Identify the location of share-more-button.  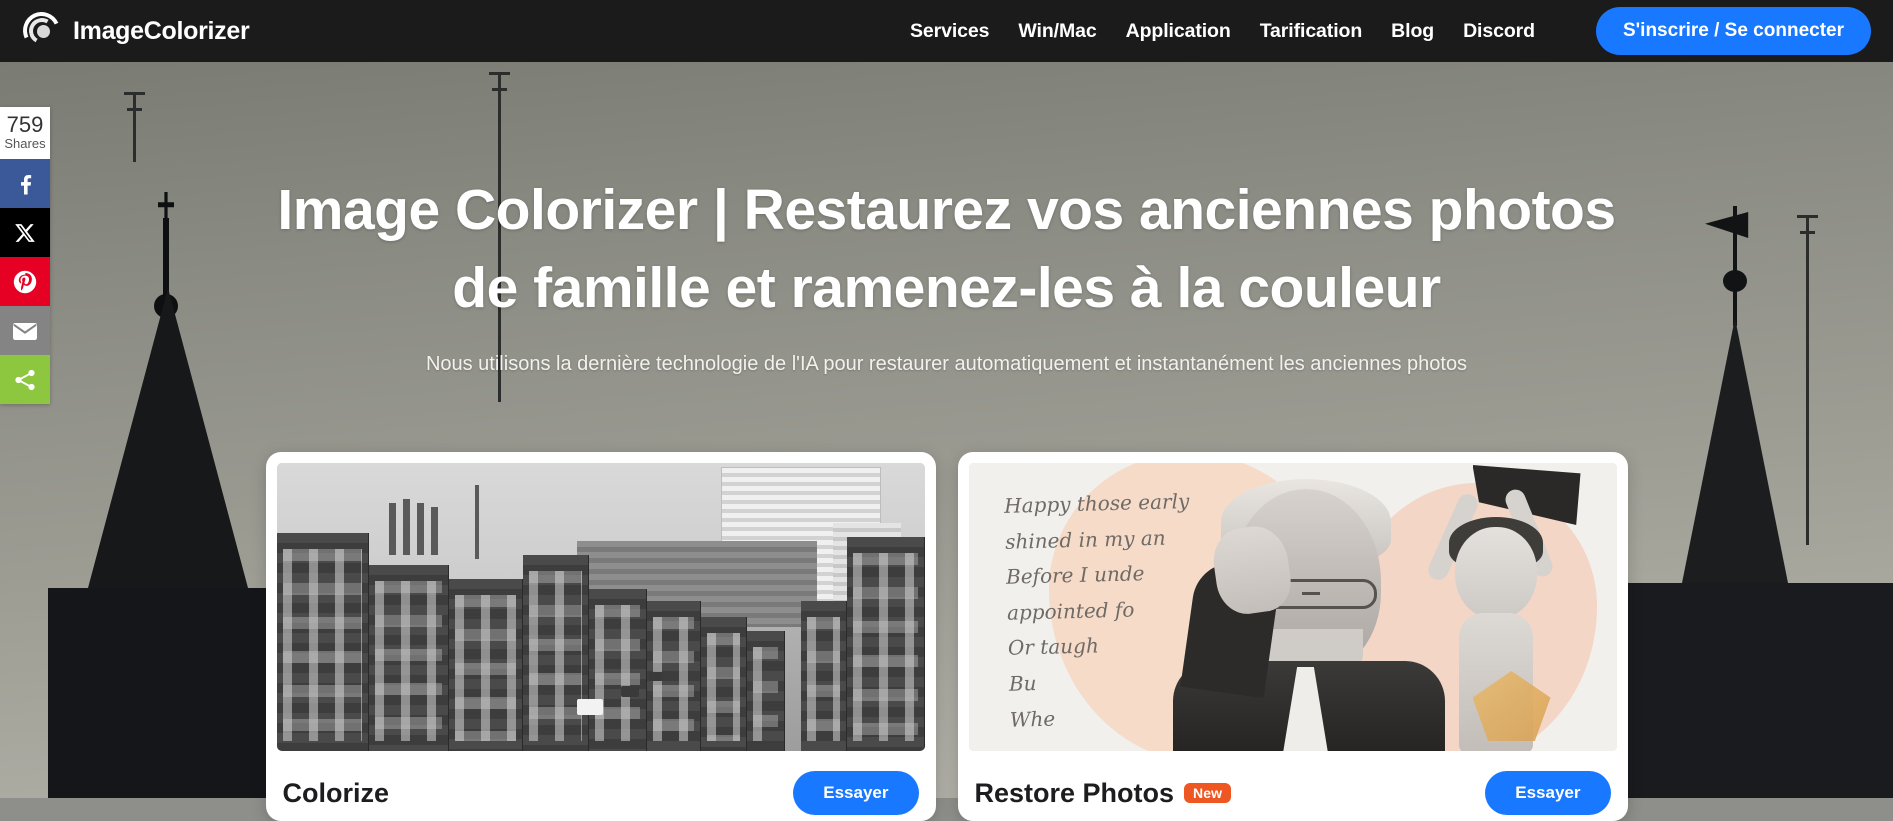
(25, 379).